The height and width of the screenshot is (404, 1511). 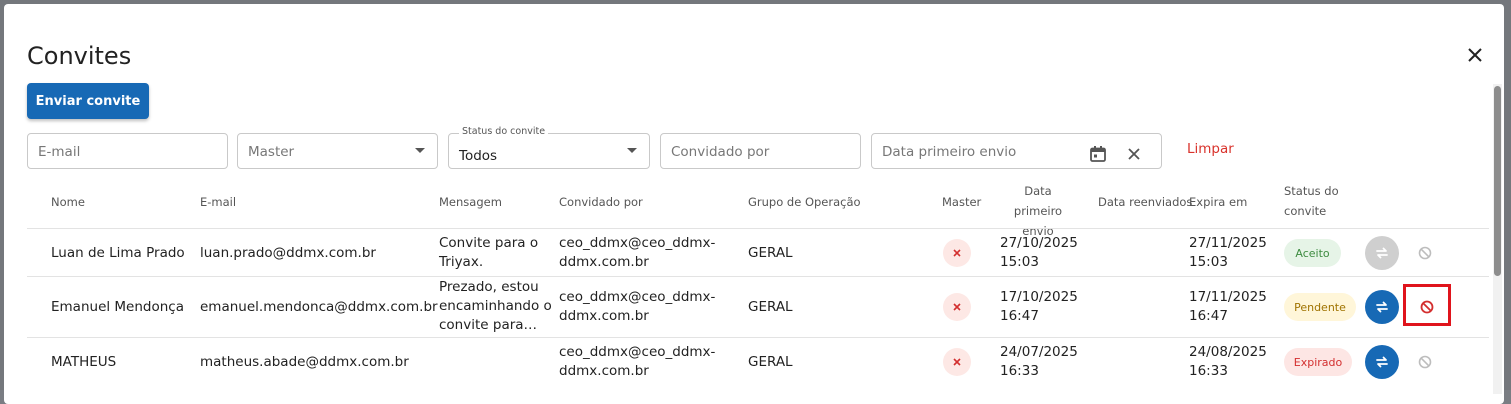 What do you see at coordinates (478, 156) in the screenshot?
I see `status-filter-value: Todos` at bounding box center [478, 156].